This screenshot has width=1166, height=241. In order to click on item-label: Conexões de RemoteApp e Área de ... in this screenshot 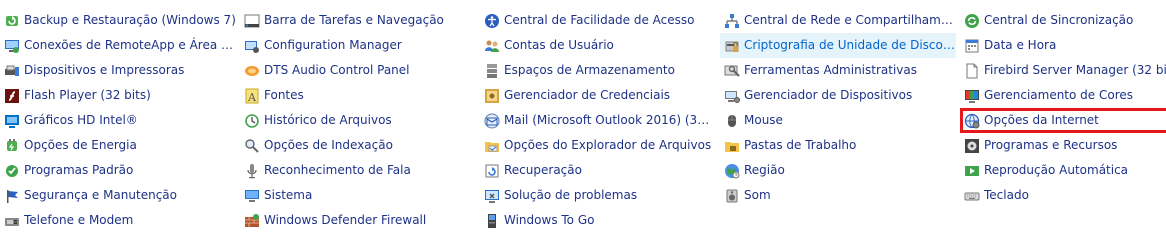, I will do `click(130, 45)`.